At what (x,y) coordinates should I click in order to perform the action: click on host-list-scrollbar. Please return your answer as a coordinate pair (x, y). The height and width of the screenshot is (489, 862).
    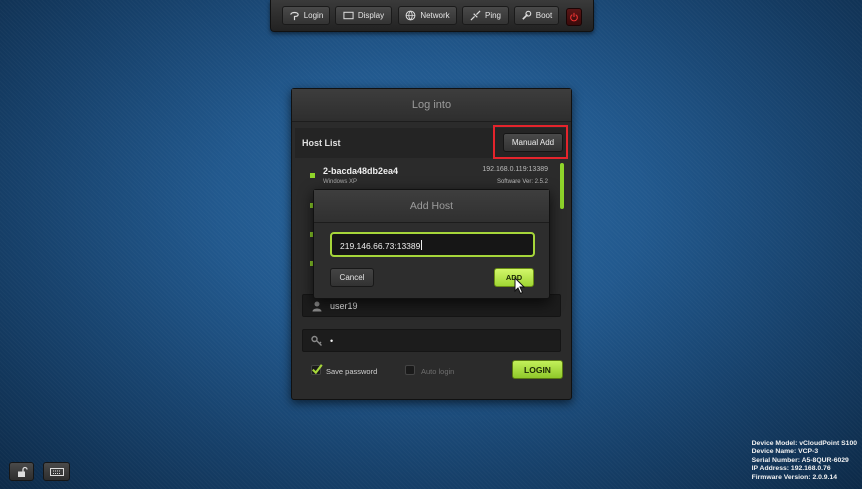
    Looking at the image, I should click on (562, 186).